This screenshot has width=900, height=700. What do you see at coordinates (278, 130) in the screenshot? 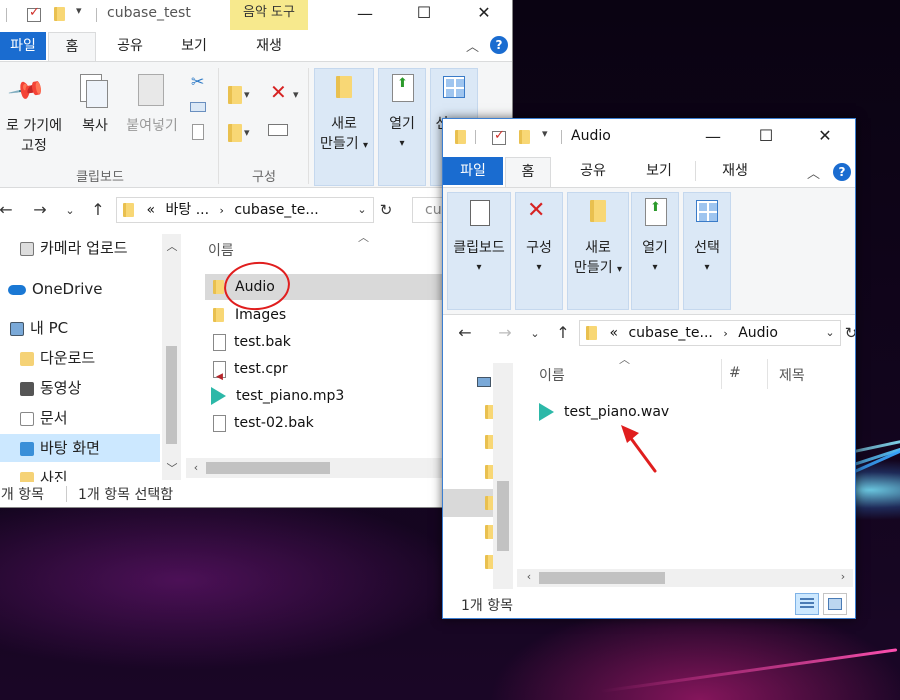
I see `rename-icon` at bounding box center [278, 130].